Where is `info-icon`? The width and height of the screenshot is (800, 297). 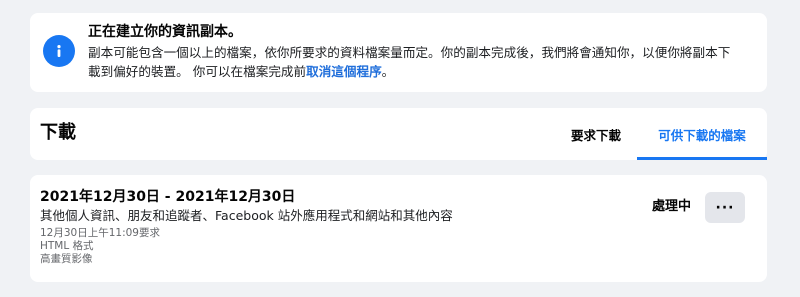 info-icon is located at coordinates (59, 51).